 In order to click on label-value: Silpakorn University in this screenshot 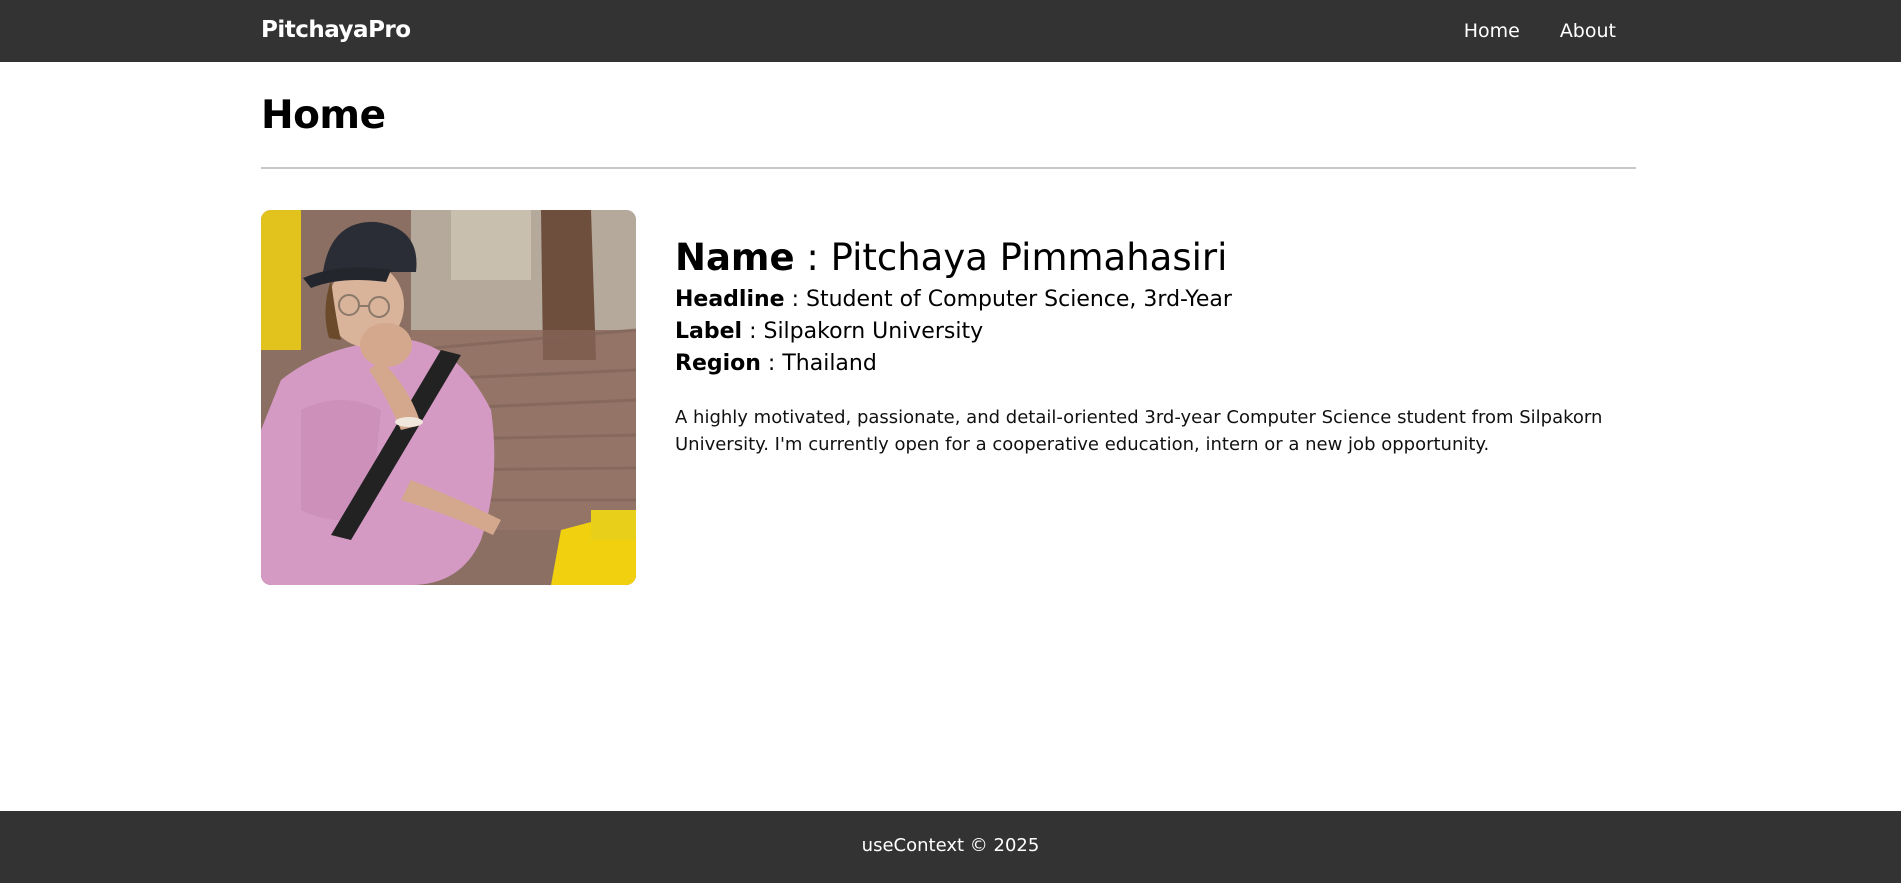, I will do `click(873, 331)`.